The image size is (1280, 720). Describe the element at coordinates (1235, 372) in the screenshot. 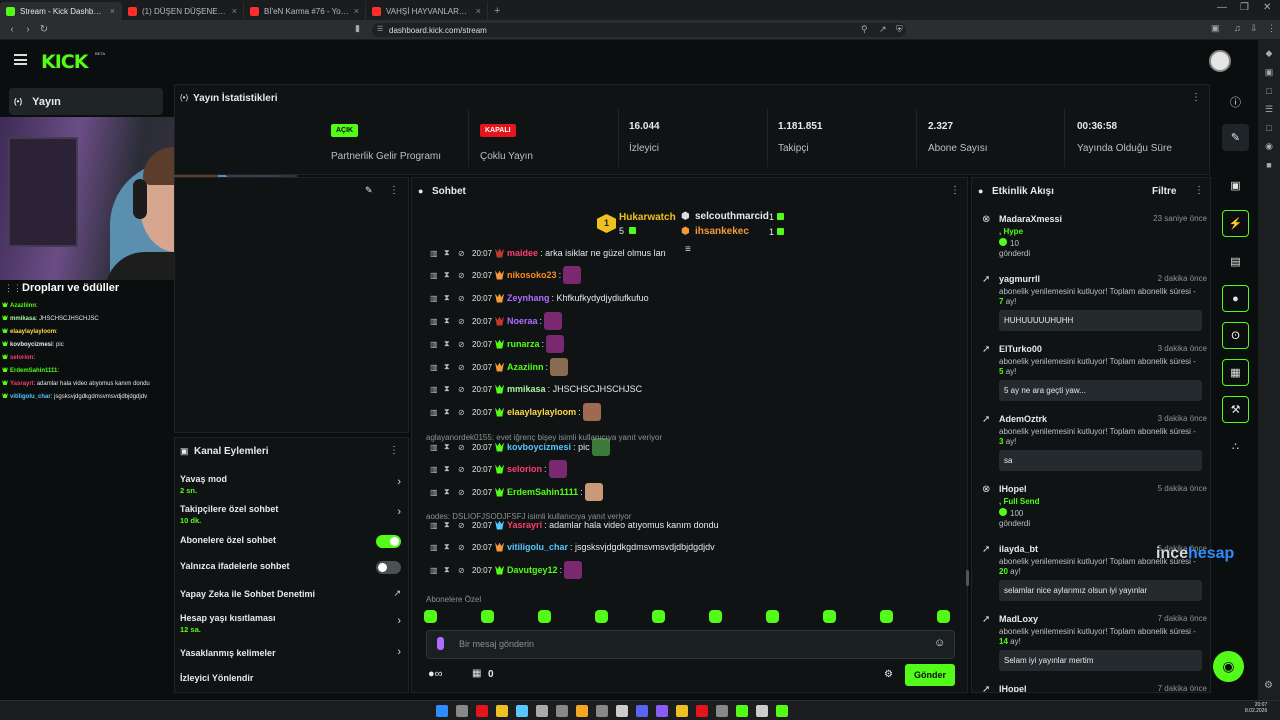

I see `media-icon: ▦` at that location.